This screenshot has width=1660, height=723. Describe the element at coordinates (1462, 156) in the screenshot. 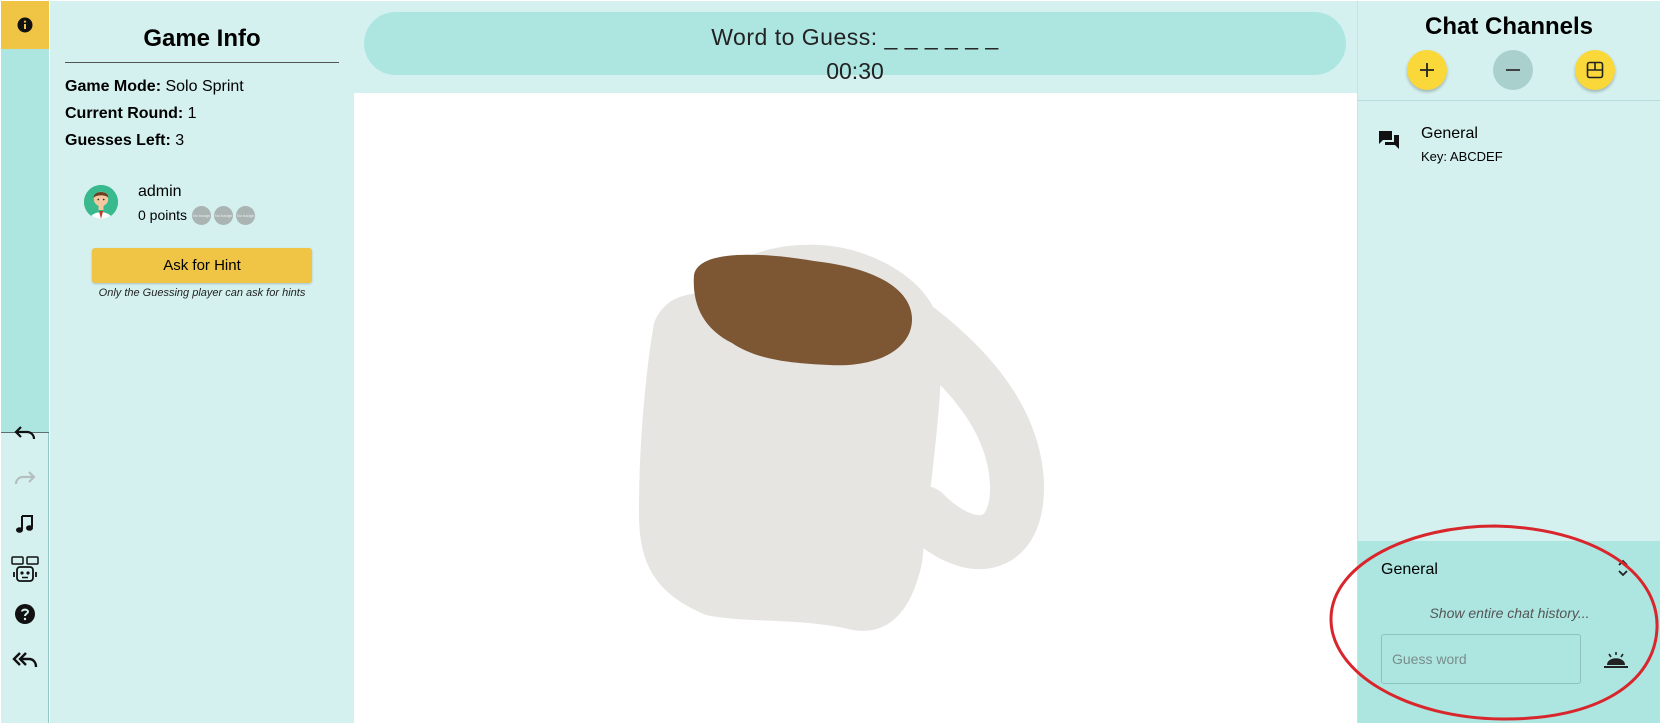

I see `channel-key: Key: ABCDEF` at that location.